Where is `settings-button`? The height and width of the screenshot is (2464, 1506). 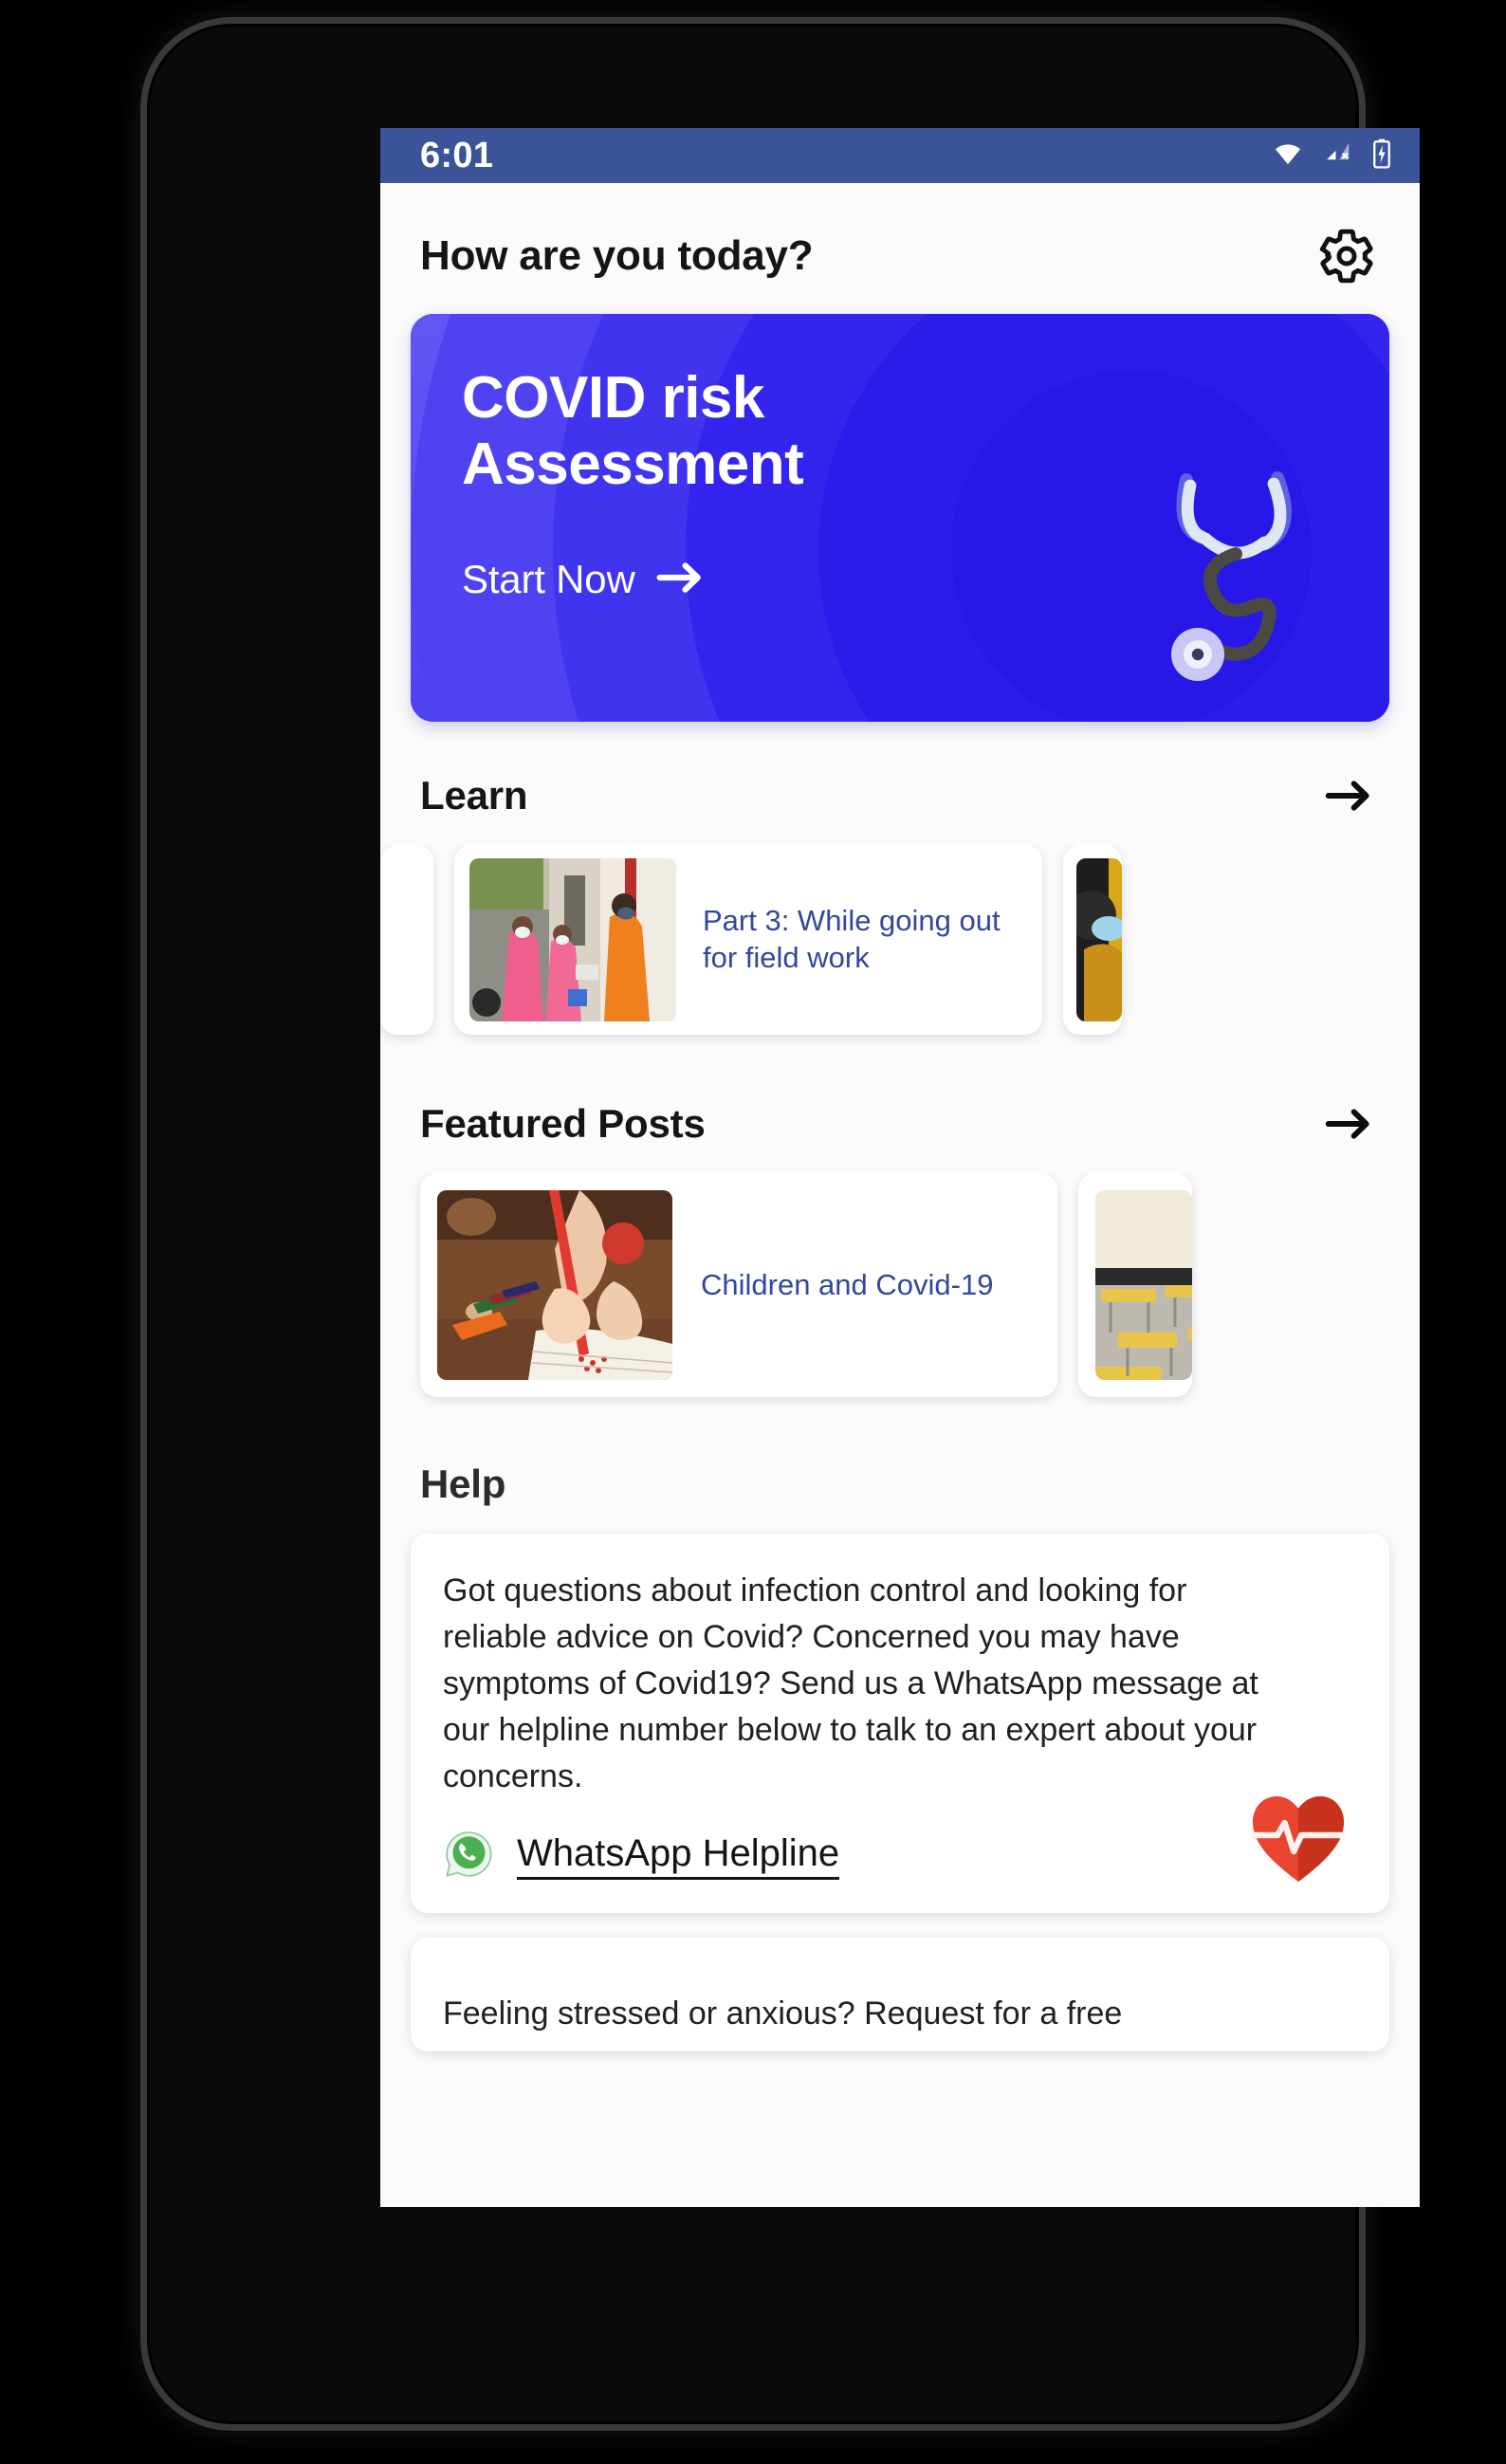 settings-button is located at coordinates (1346, 256).